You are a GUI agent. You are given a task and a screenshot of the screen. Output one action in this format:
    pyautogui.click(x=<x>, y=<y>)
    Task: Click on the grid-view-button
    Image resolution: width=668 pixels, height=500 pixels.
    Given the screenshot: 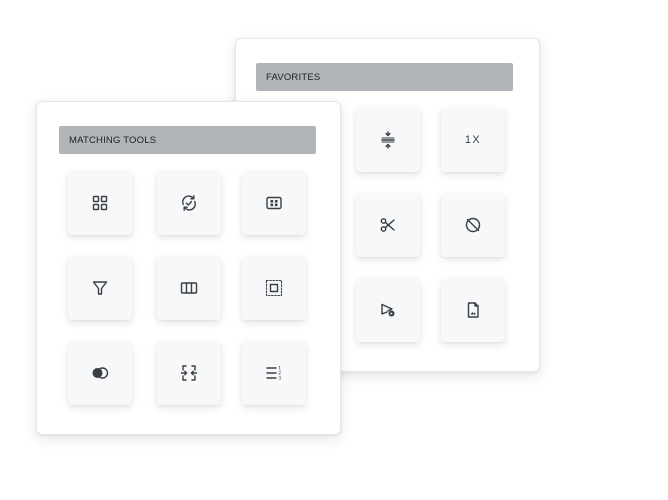 What is the action you would take?
    pyautogui.click(x=100, y=203)
    